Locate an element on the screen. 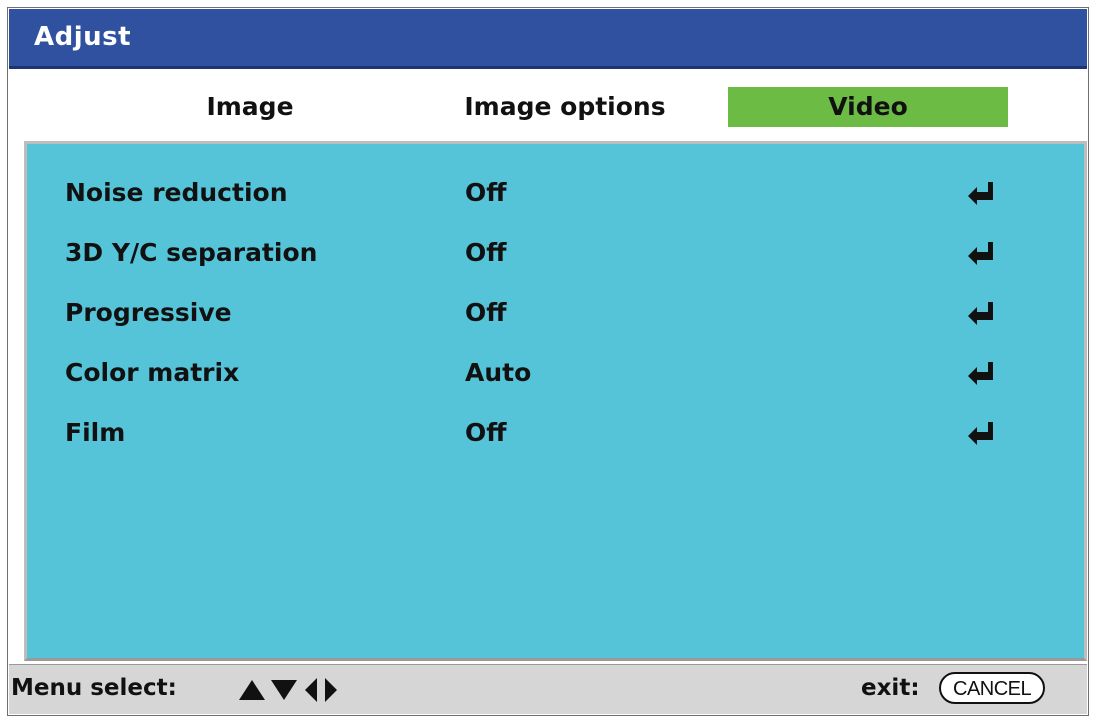  setting-noise-reduction: Noise reduction Off is located at coordinates (555, 193).